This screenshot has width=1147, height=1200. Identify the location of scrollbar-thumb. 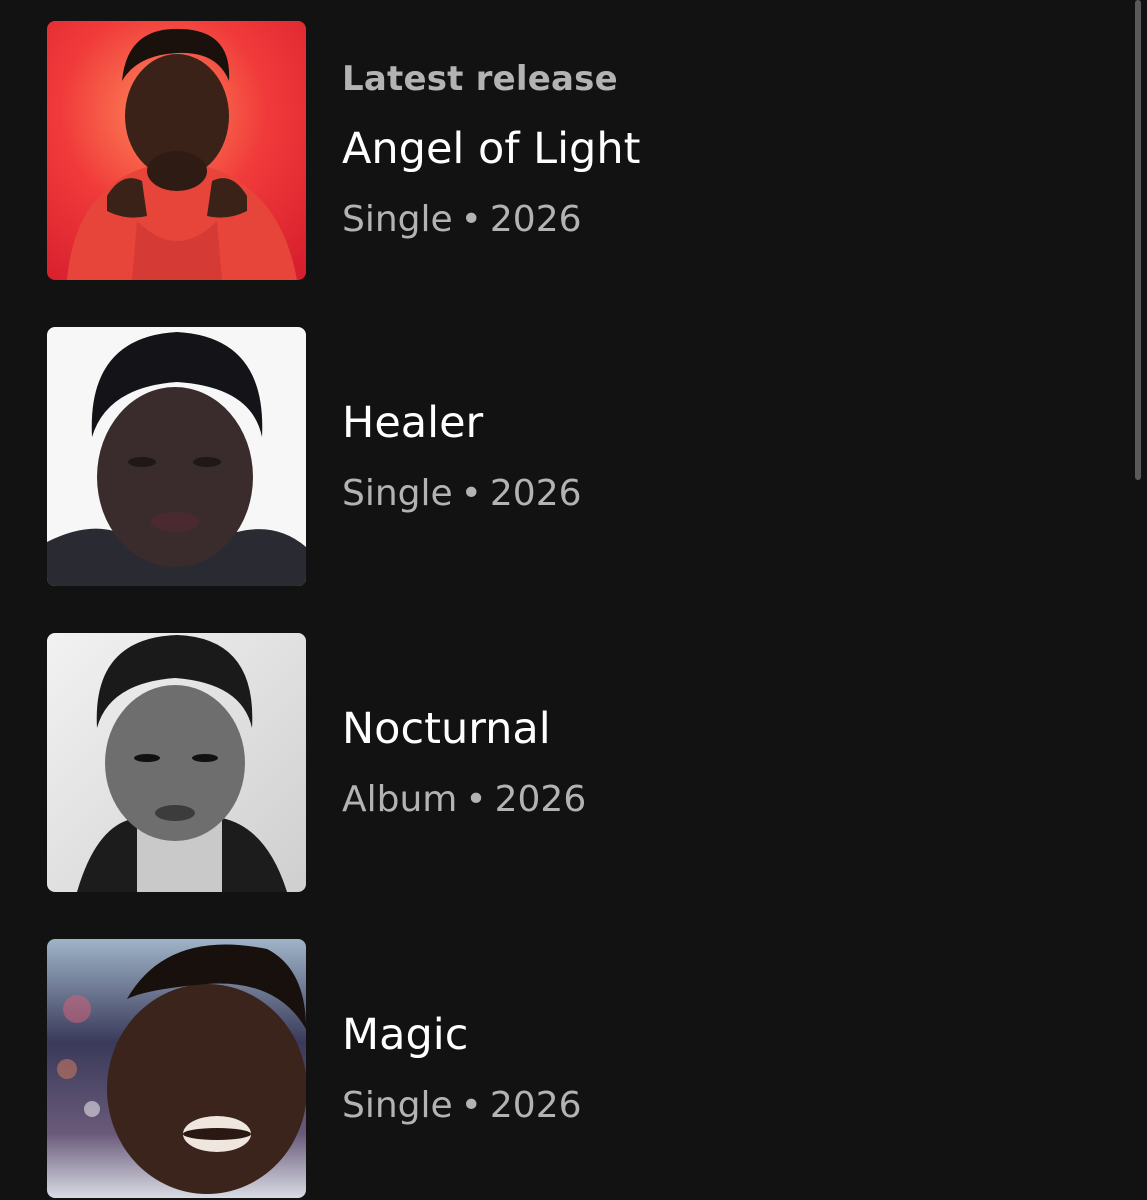
(1138, 240).